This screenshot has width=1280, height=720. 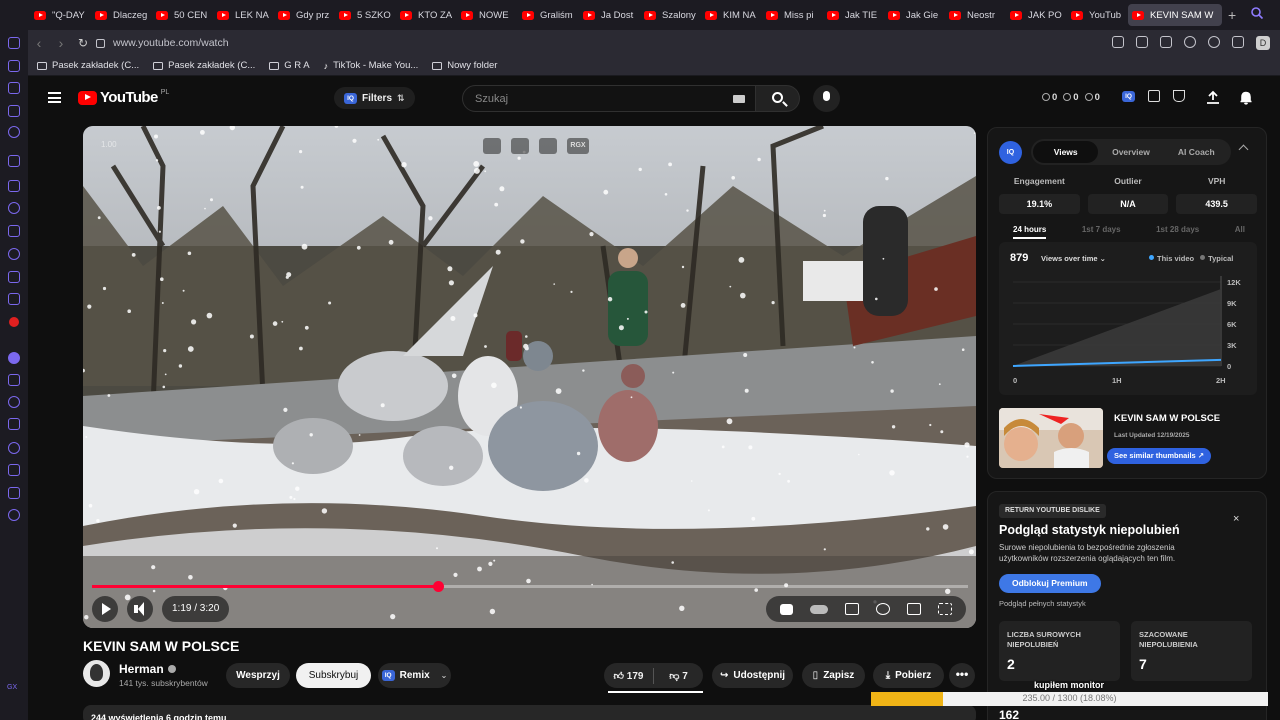 What do you see at coordinates (1263, 43) in the screenshot?
I see `profile-avatar: D` at bounding box center [1263, 43].